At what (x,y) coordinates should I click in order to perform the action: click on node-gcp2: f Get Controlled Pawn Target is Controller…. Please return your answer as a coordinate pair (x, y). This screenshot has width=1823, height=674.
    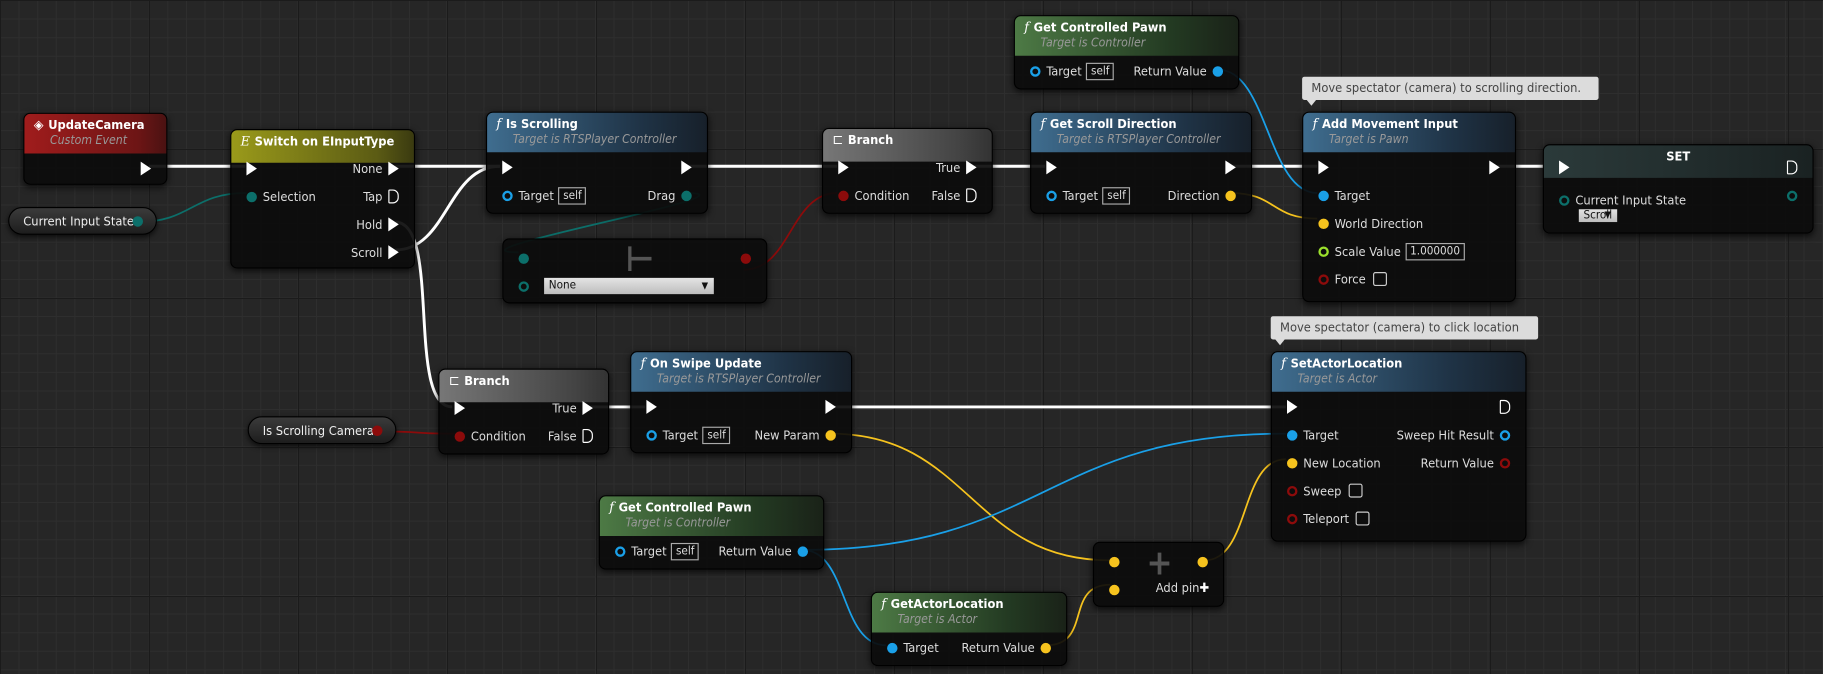
    Looking at the image, I should click on (711, 532).